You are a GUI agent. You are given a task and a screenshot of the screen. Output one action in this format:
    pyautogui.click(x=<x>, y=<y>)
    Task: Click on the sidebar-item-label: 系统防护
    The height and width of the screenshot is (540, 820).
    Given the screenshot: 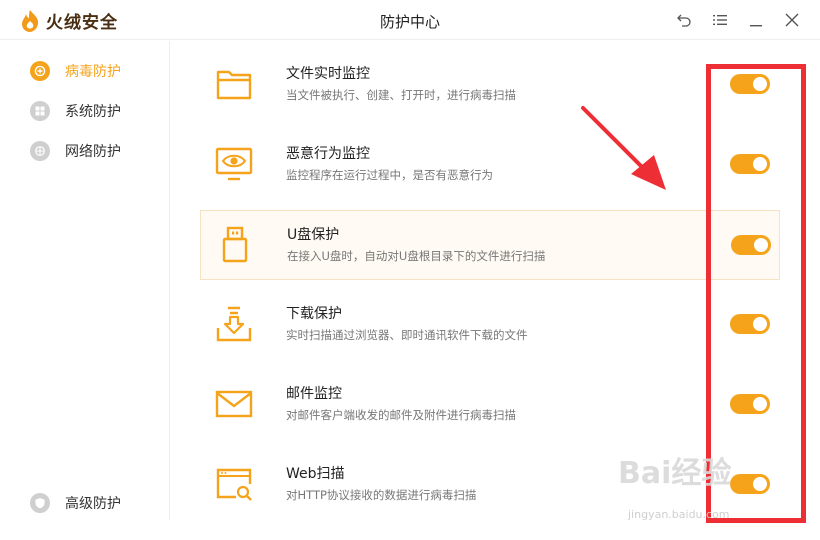 What is the action you would take?
    pyautogui.click(x=93, y=112)
    